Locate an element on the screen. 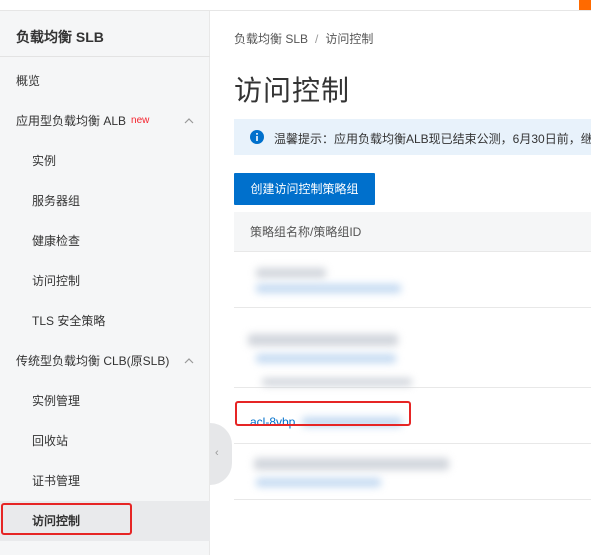 This screenshot has width=591, height=555. console-top-bar is located at coordinates (295, 5).